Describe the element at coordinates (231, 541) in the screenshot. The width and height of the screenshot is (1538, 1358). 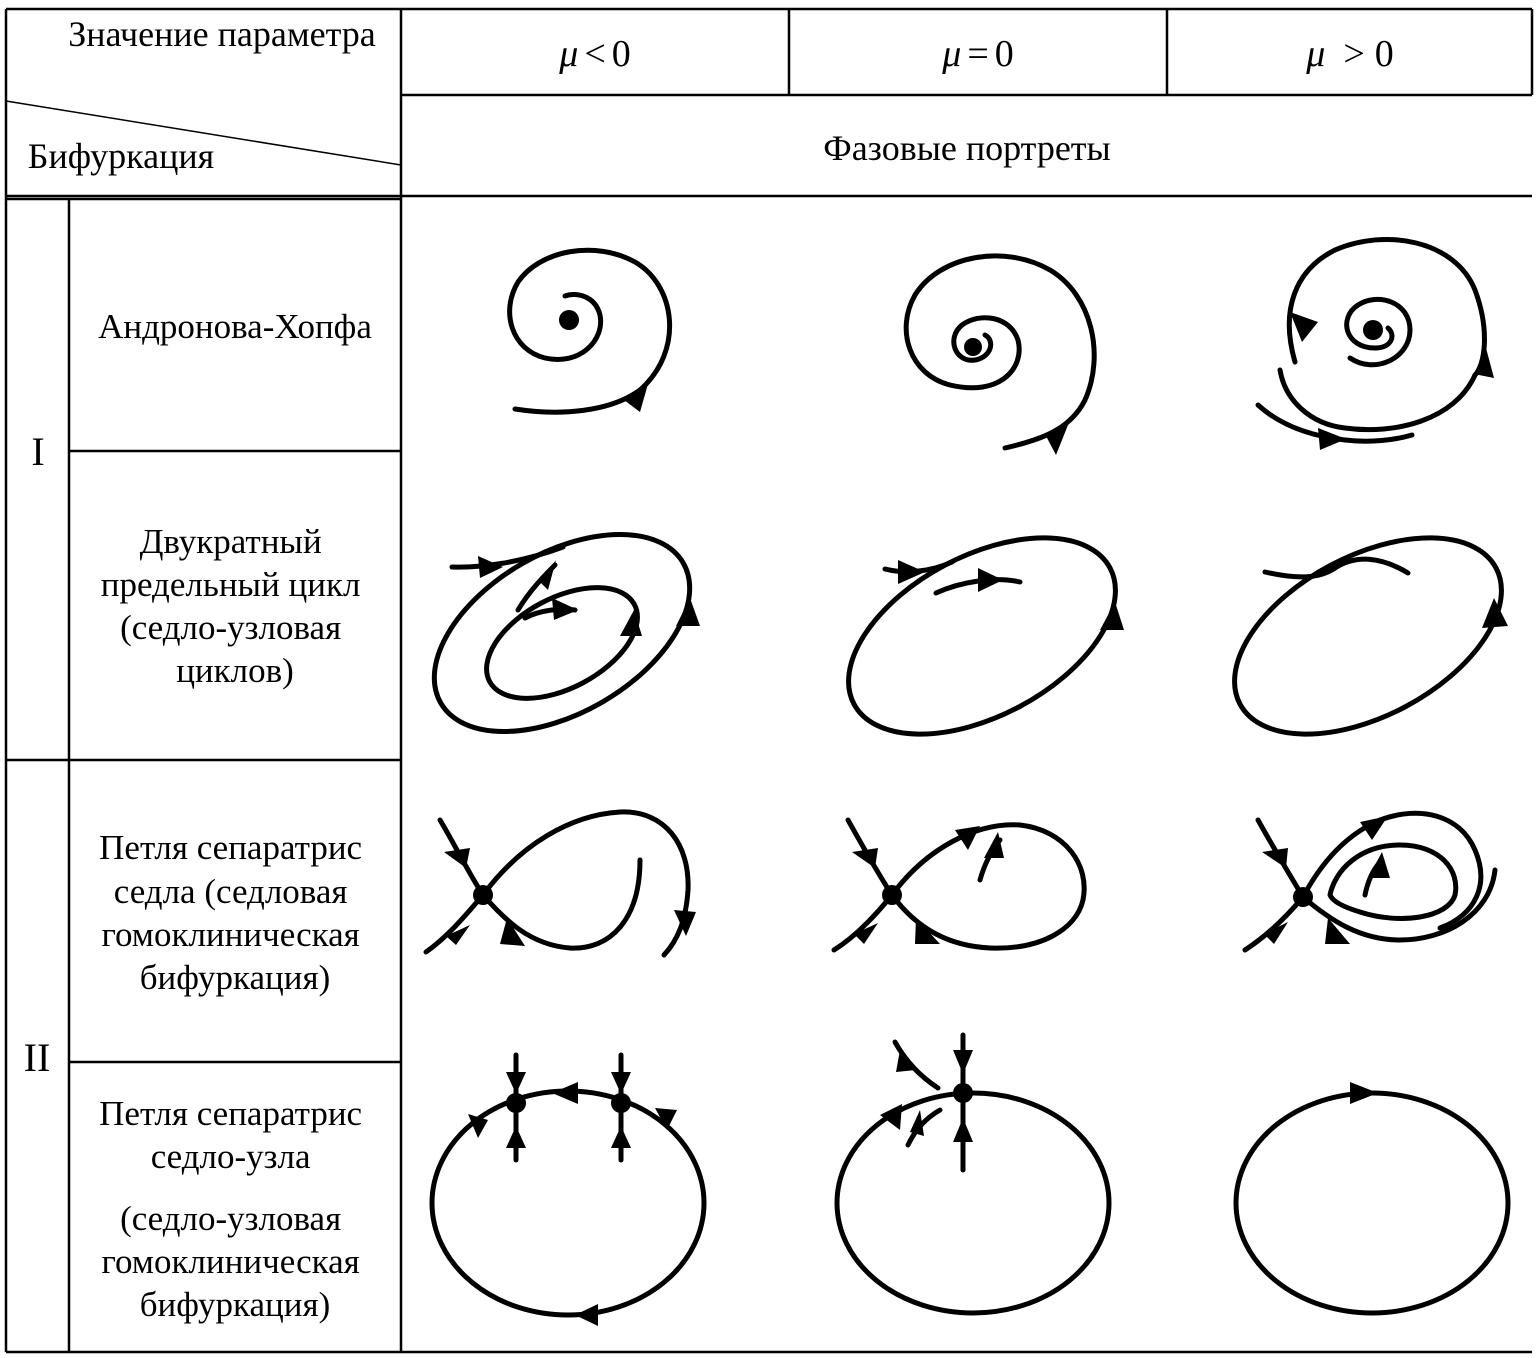
I see `row-label-line: Двукратный` at that location.